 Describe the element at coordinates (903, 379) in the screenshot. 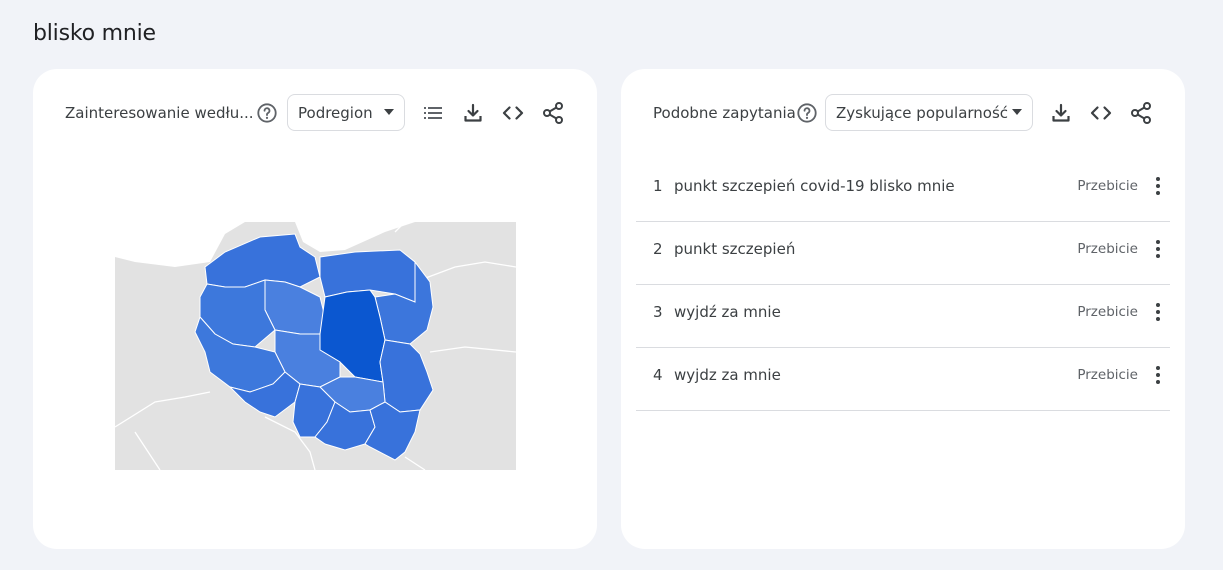

I see `query-row: 4 wyjdz za mnie Przebicie` at that location.